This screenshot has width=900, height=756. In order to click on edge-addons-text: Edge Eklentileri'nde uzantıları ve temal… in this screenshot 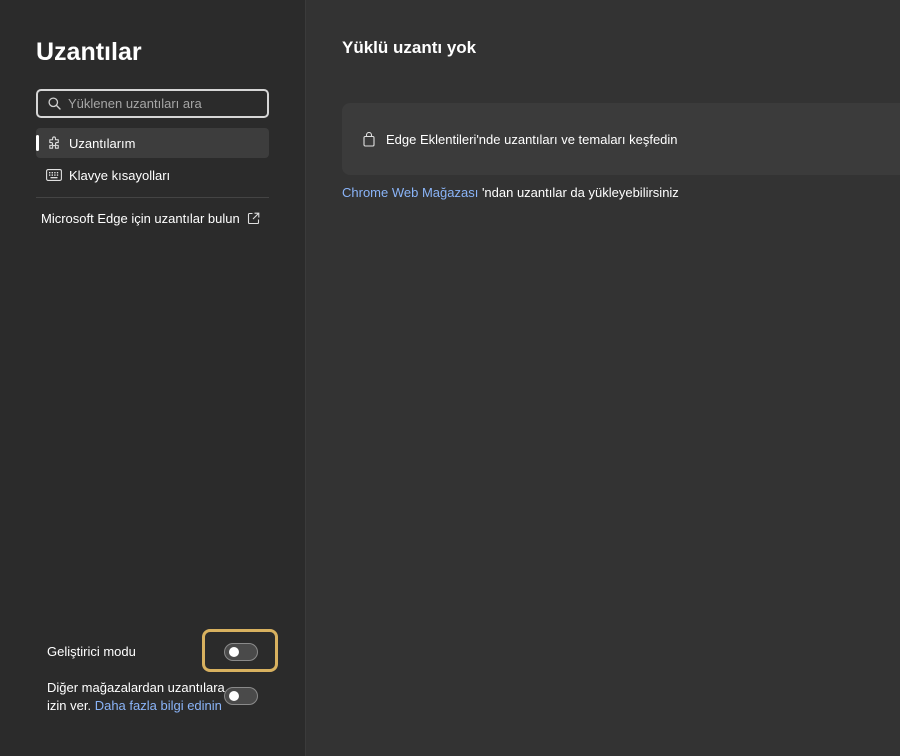, I will do `click(532, 139)`.